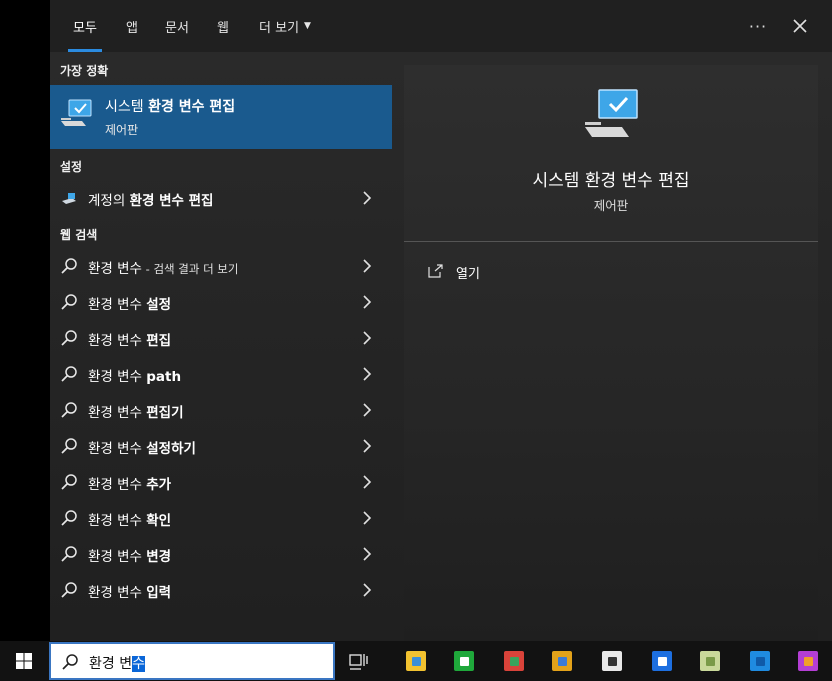 This screenshot has width=832, height=681. I want to click on web-search-item: 환경 변수 변경, so click(221, 554).